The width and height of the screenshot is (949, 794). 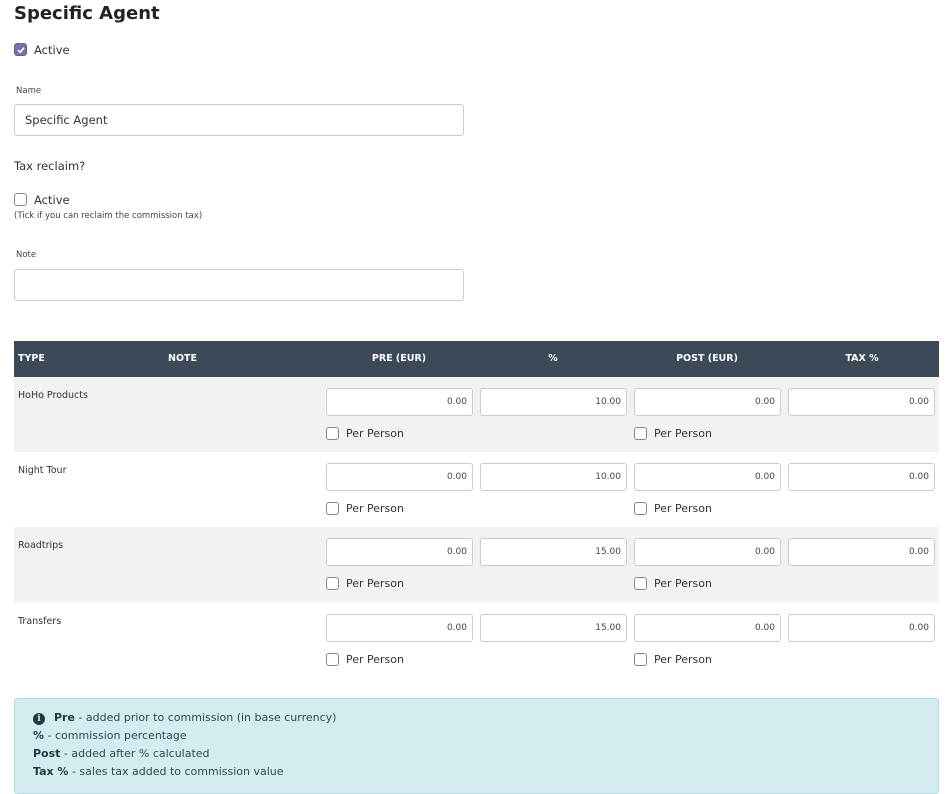 I want to click on name-input-value: Specific Agent, so click(x=66, y=120).